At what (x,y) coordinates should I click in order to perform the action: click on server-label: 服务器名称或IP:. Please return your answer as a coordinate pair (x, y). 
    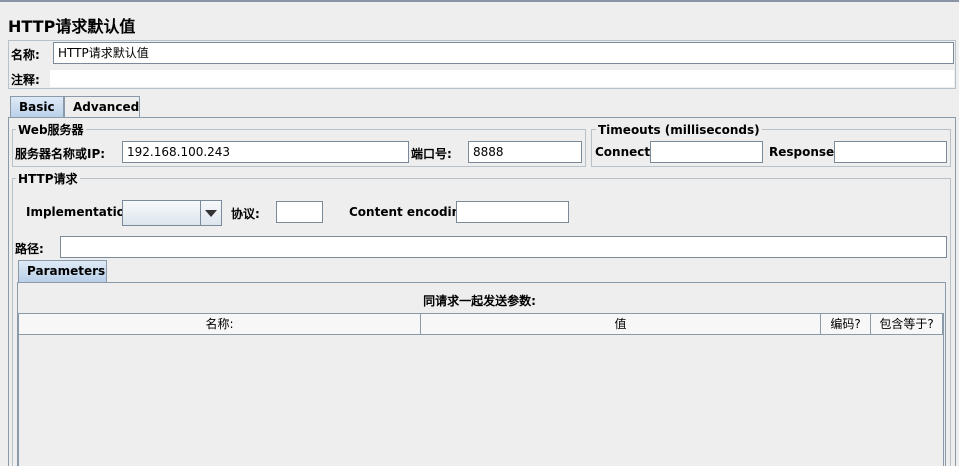
    Looking at the image, I should click on (60, 154).